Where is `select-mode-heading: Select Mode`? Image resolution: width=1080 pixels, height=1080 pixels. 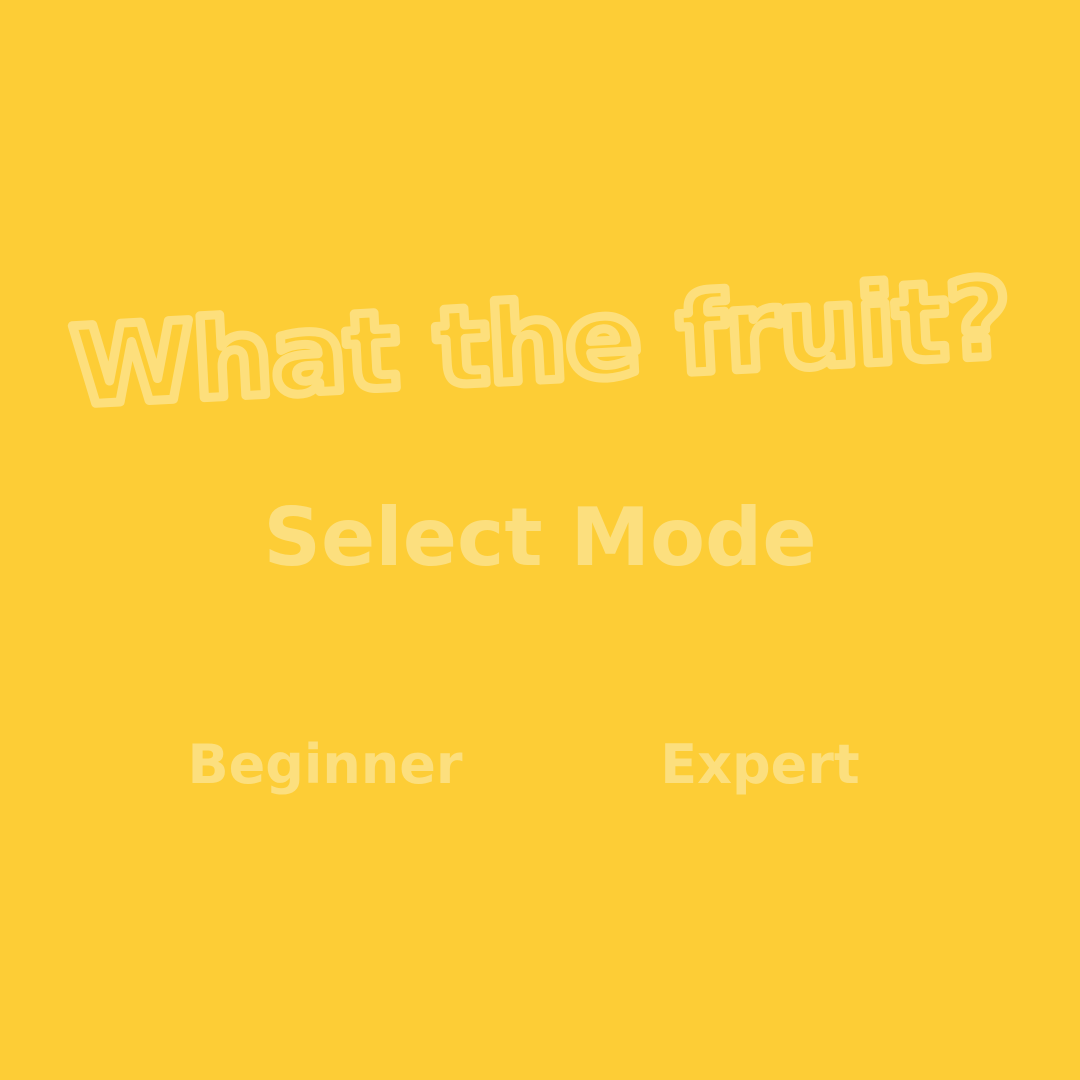 select-mode-heading: Select Mode is located at coordinates (540, 537).